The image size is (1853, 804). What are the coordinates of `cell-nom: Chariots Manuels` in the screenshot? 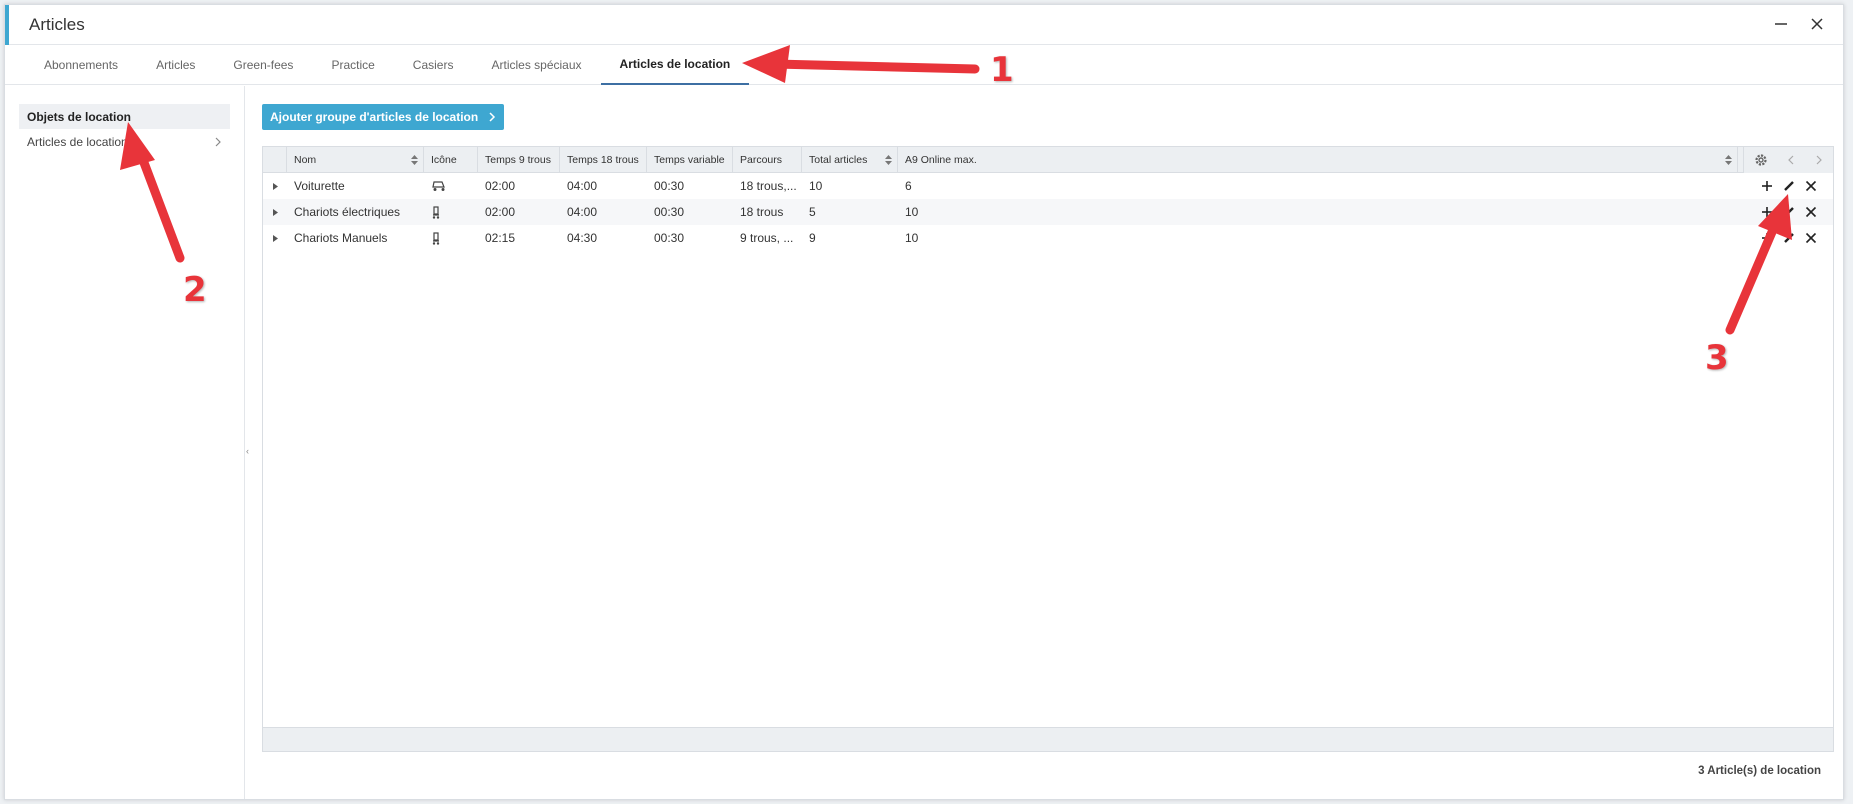 It's located at (341, 238).